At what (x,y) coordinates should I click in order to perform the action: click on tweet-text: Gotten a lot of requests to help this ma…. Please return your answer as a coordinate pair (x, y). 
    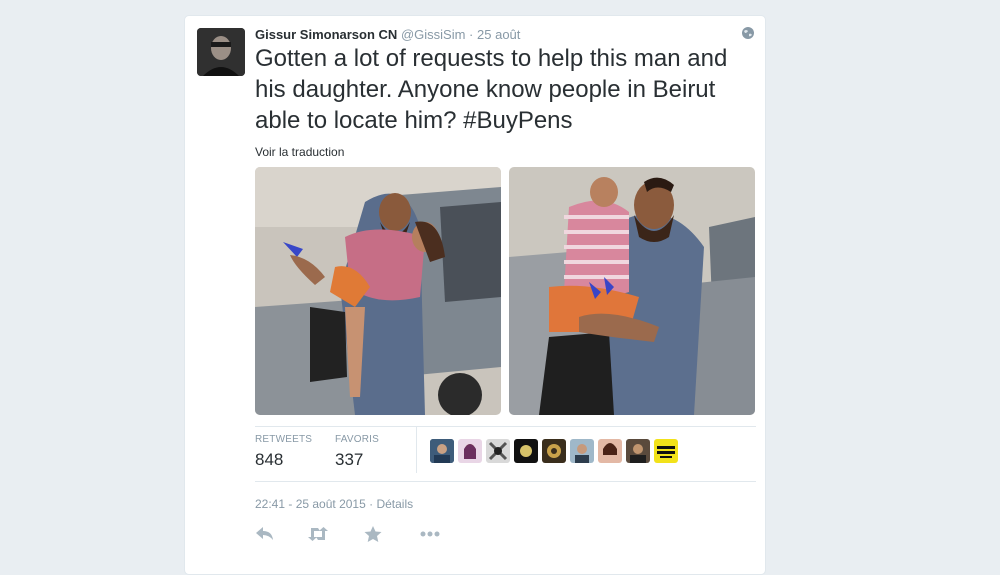
    Looking at the image, I should click on (505, 89).